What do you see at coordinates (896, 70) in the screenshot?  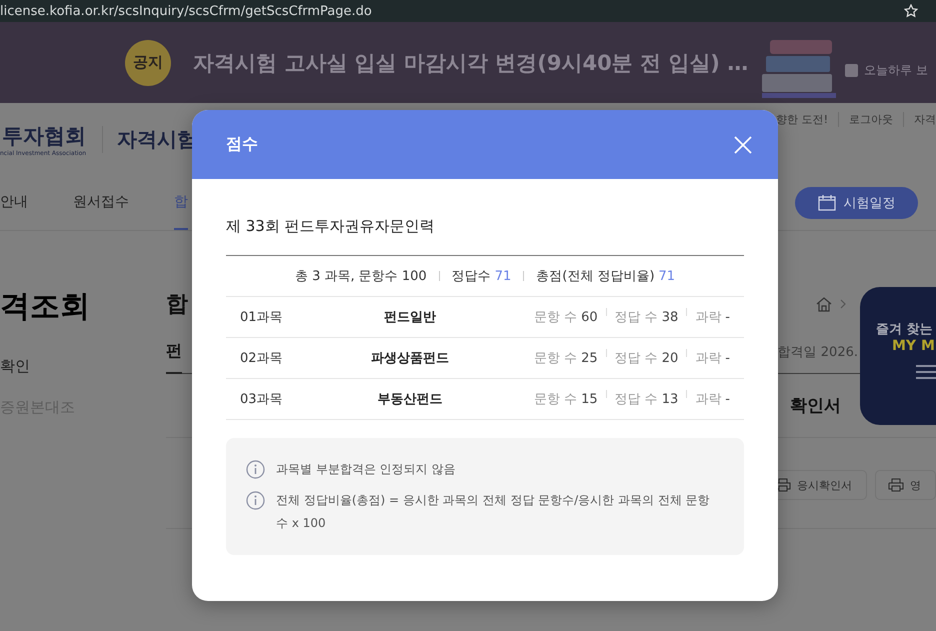 I see `hide-today-label: 오늘하루 보` at bounding box center [896, 70].